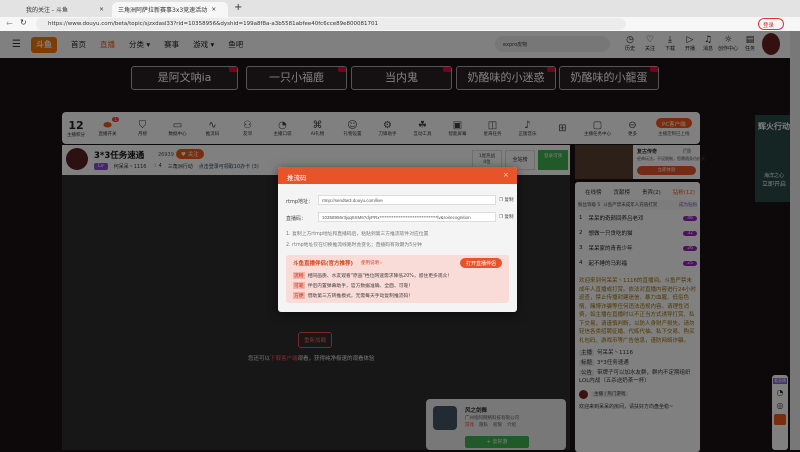 The image size is (800, 452). I want to click on tool-friends: ⚇ 友邻, so click(247, 128).